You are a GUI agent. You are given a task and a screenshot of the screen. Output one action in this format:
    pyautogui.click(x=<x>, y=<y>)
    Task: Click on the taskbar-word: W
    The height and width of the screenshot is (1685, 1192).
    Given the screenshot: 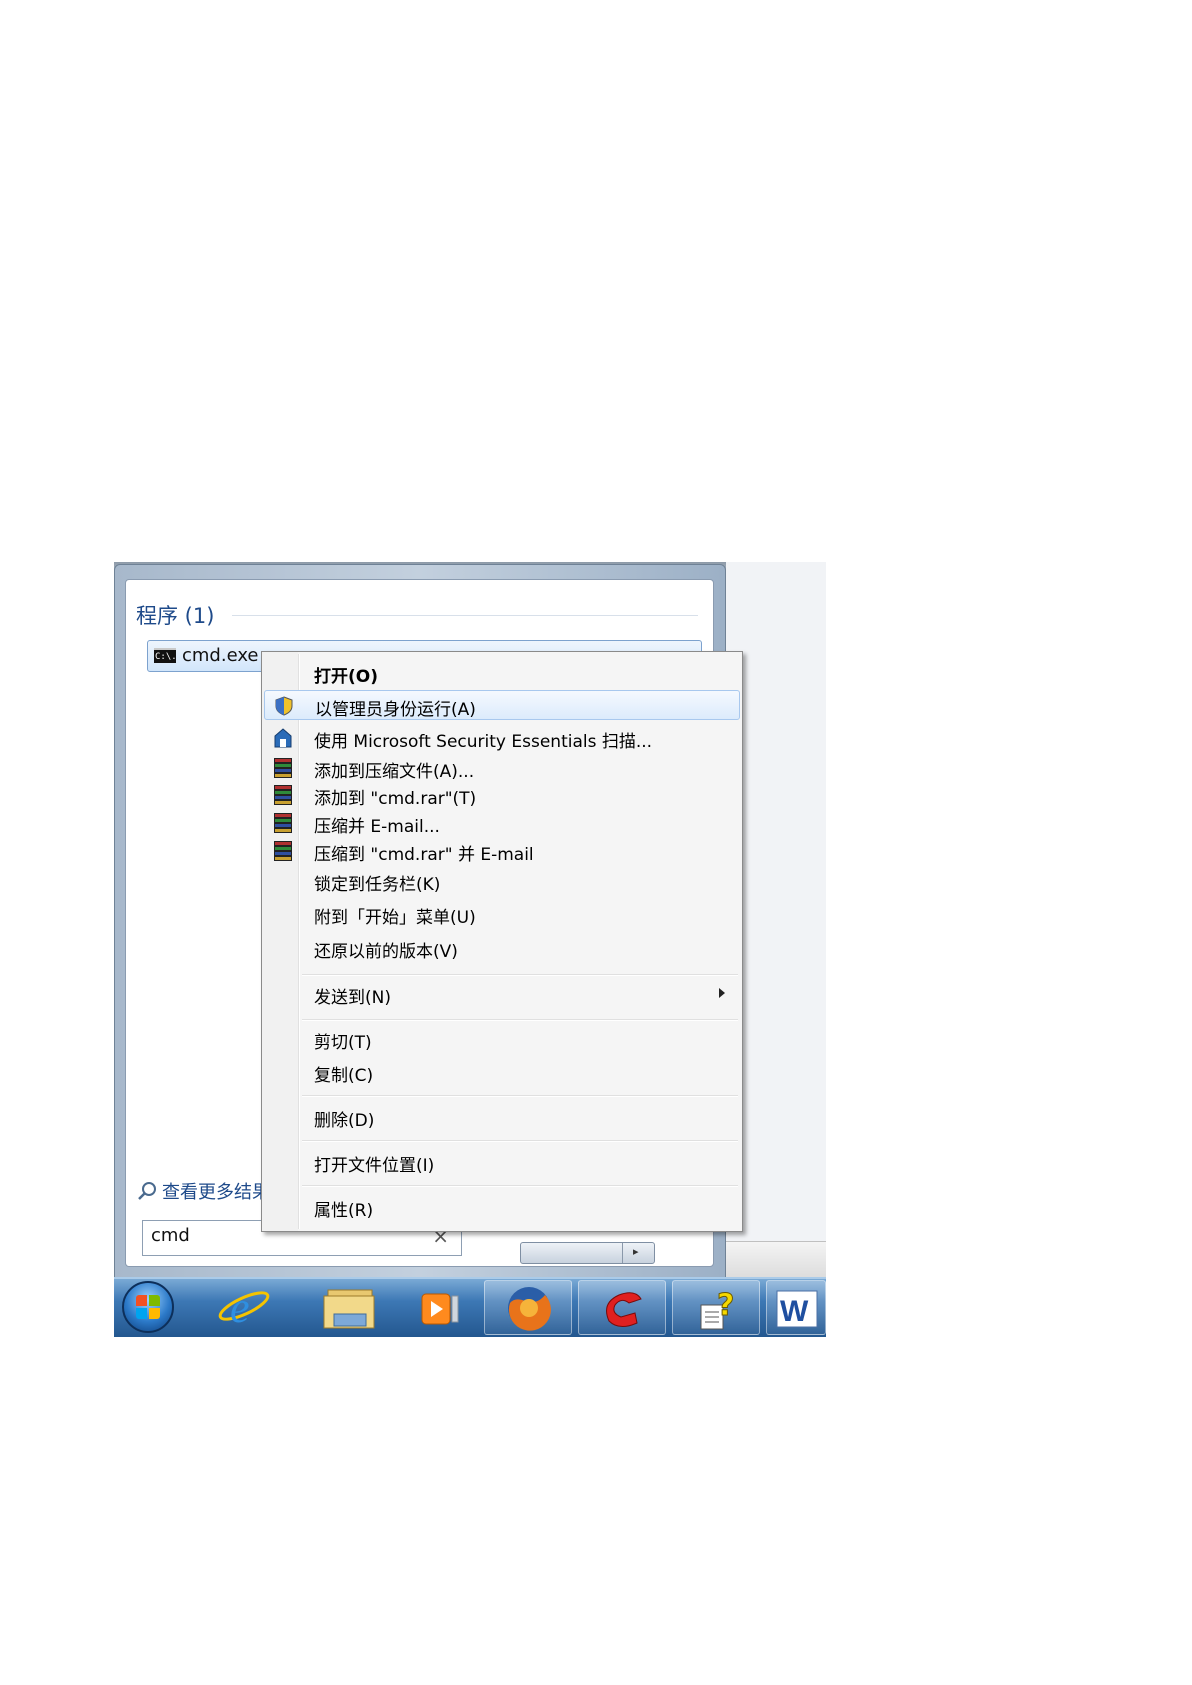 What is the action you would take?
    pyautogui.click(x=796, y=1307)
    